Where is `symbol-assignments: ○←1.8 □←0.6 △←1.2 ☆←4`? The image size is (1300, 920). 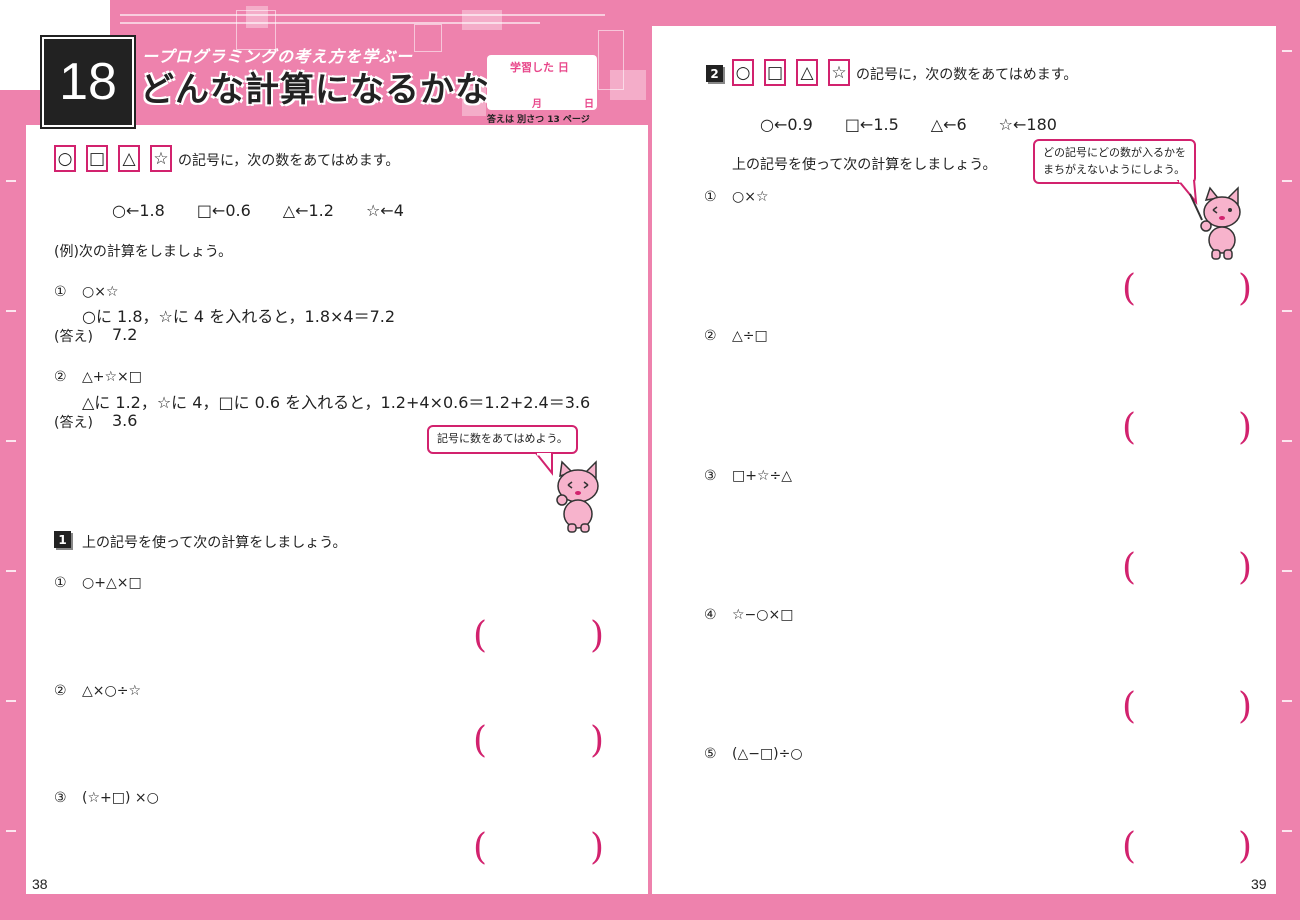 symbol-assignments: ○←1.8 □←0.6 △←1.2 ☆←4 is located at coordinates (258, 210).